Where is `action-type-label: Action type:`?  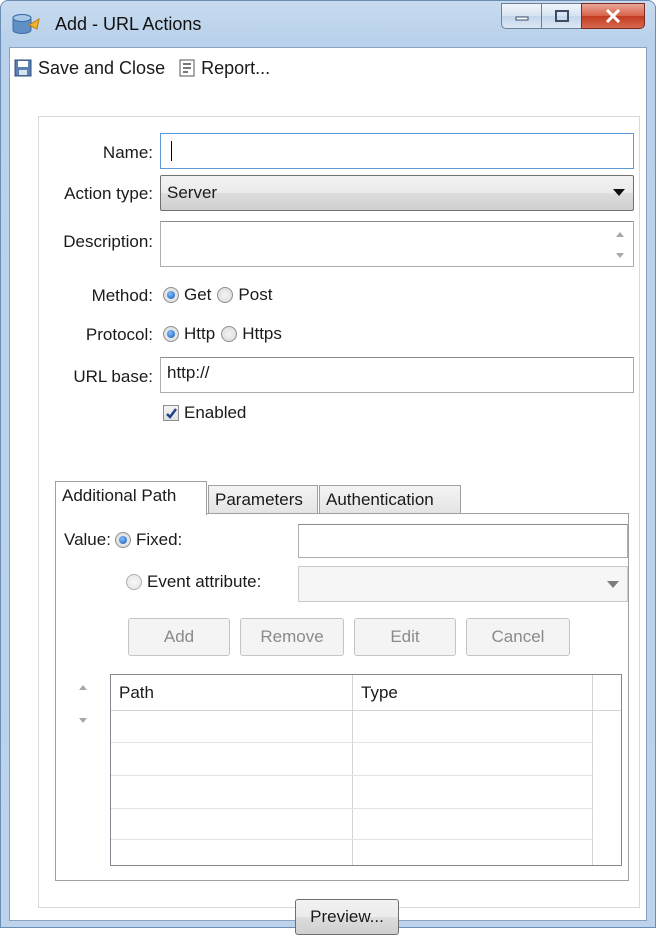
action-type-label: Action type: is located at coordinates (108, 193).